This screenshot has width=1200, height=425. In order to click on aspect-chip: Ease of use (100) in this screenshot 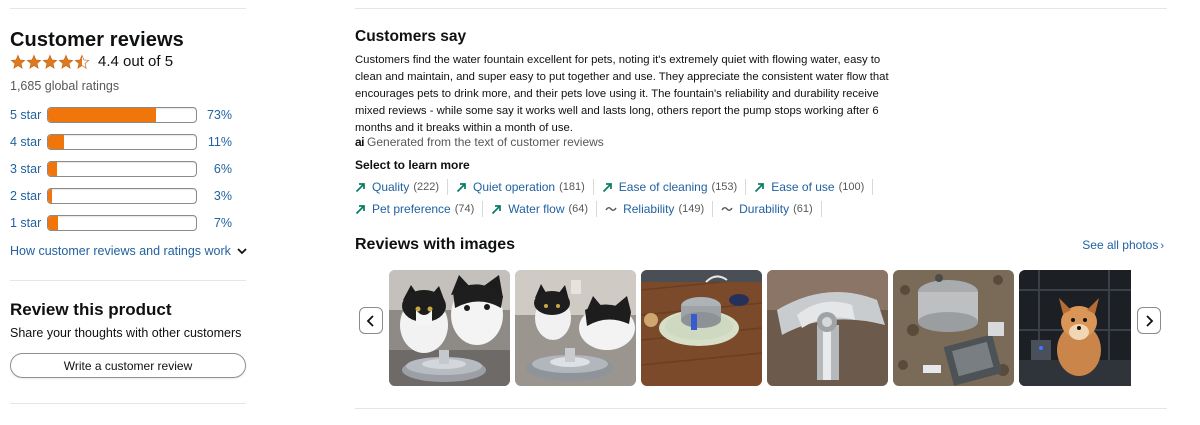, I will do `click(814, 187)`.